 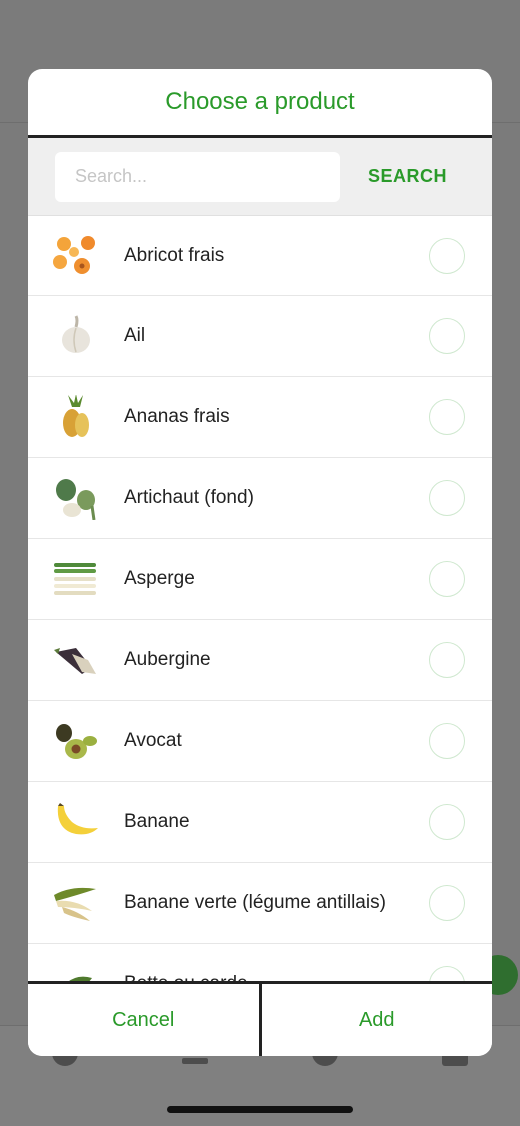 What do you see at coordinates (167, 659) in the screenshot?
I see `product-label: Aubergine` at bounding box center [167, 659].